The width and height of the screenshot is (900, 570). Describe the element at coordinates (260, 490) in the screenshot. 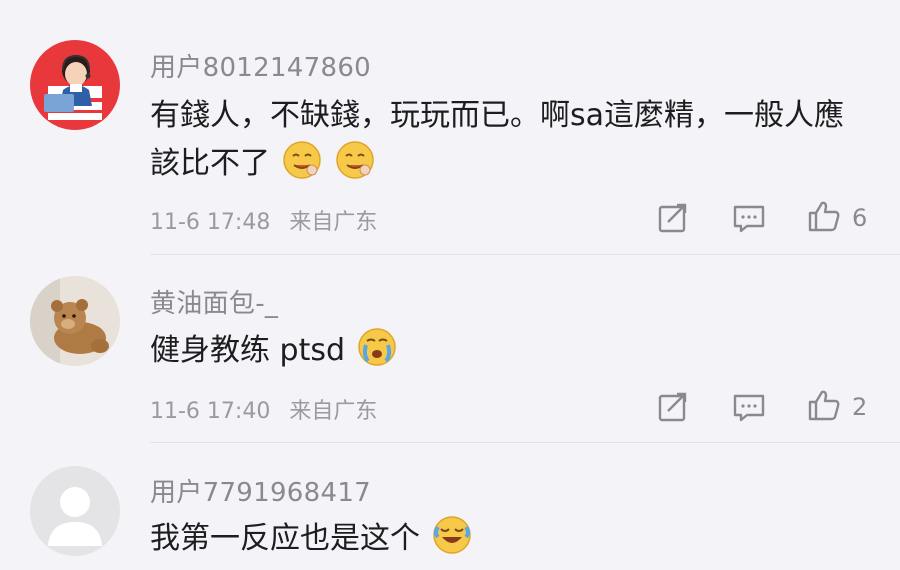

I see `username: 用户7791968417` at that location.